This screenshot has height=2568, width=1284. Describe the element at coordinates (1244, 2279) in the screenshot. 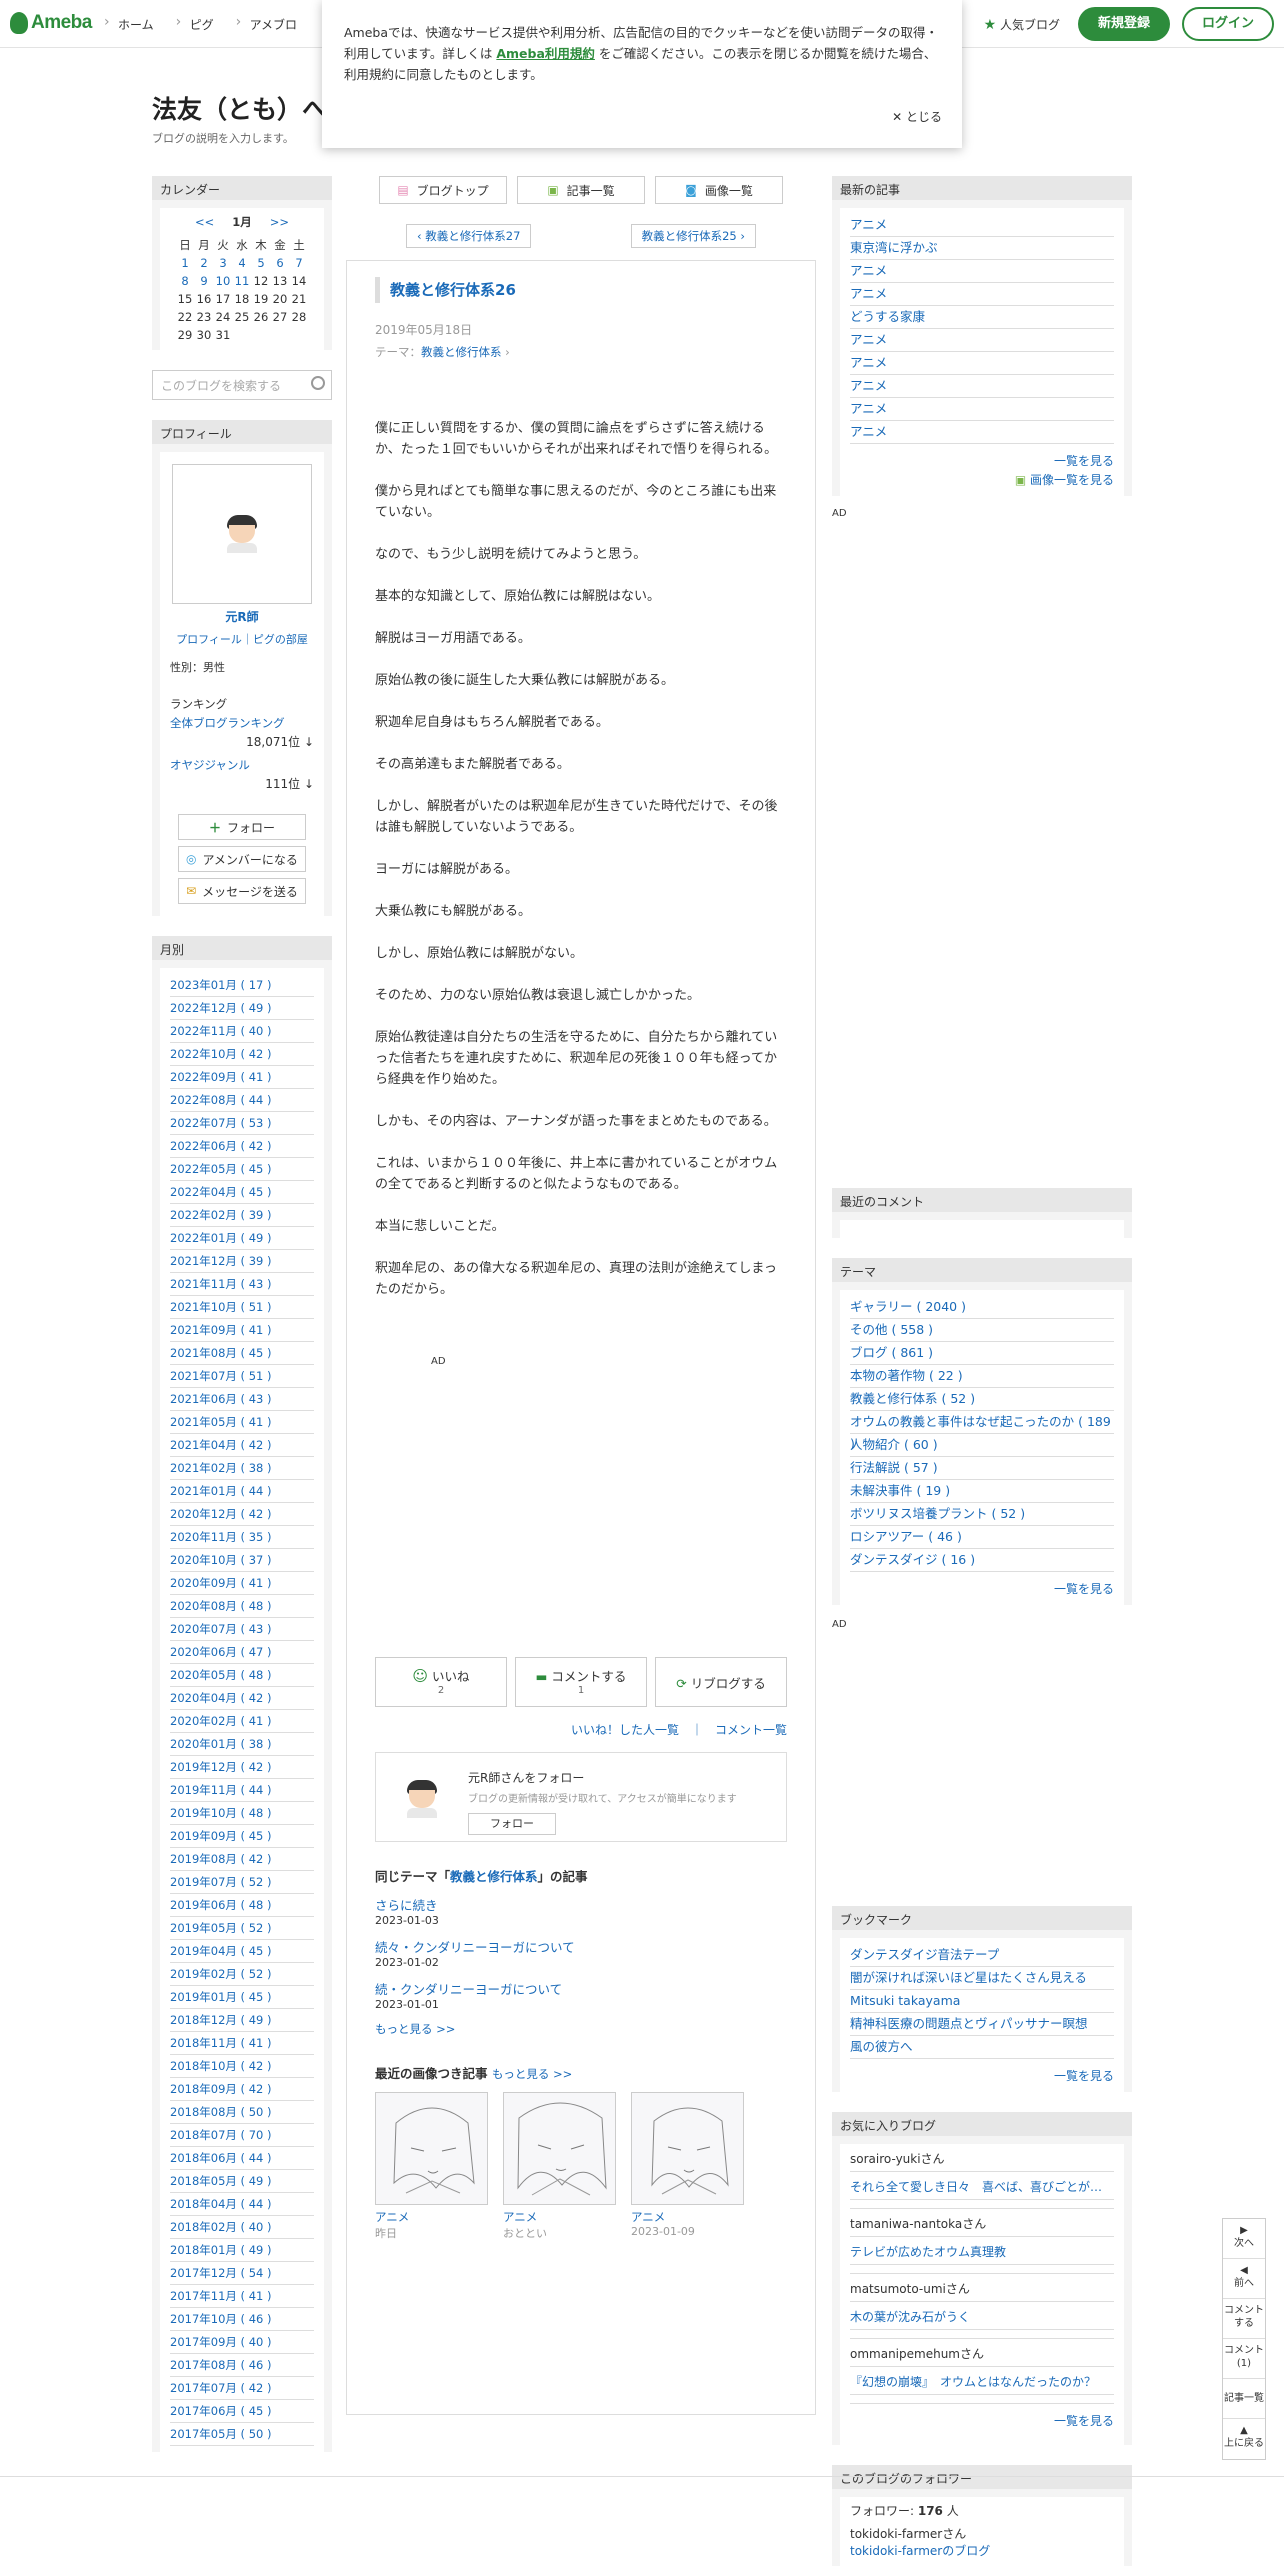

I see `float-prev-button: ◀ 前へ` at that location.